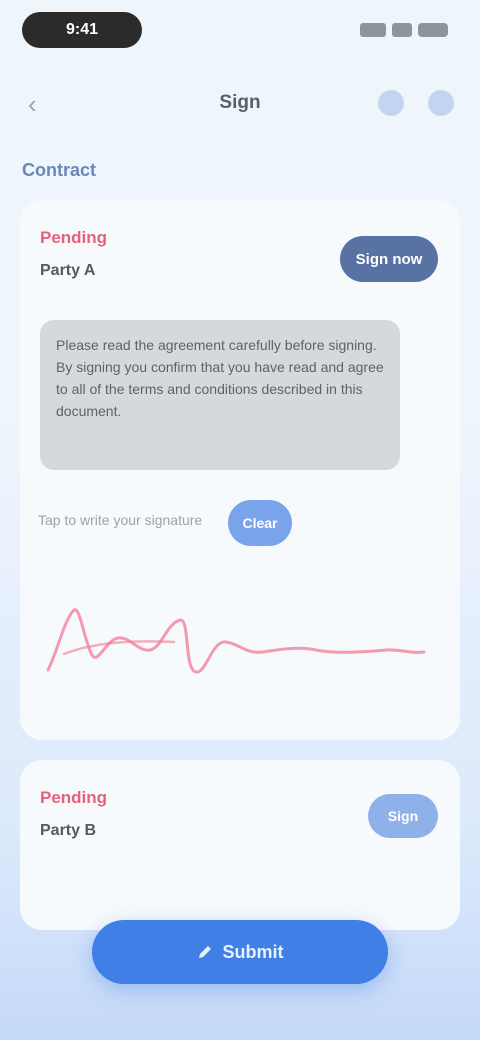  What do you see at coordinates (68, 270) in the screenshot?
I see `signer-name: Party A` at bounding box center [68, 270].